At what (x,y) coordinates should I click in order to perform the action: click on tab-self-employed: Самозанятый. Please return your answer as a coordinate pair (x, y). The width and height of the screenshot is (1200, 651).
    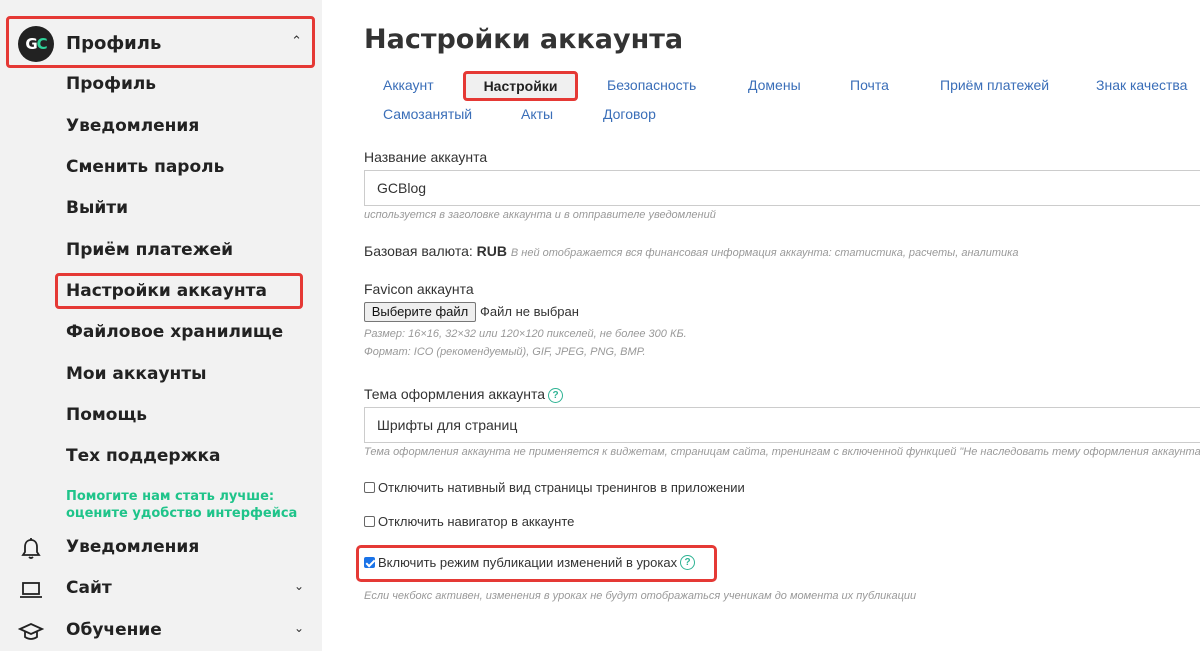
    Looking at the image, I should click on (427, 114).